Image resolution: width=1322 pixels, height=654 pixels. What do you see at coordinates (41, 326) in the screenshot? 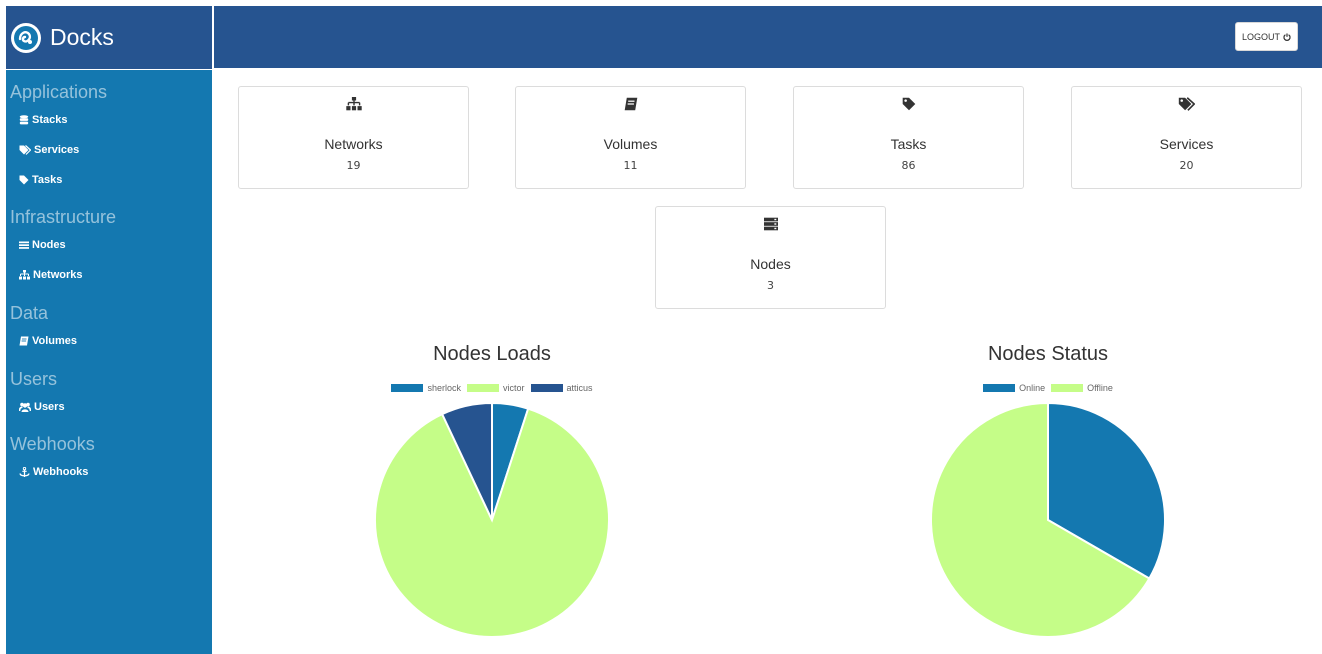
I see `sidebar-section-data: Data Volumes` at bounding box center [41, 326].